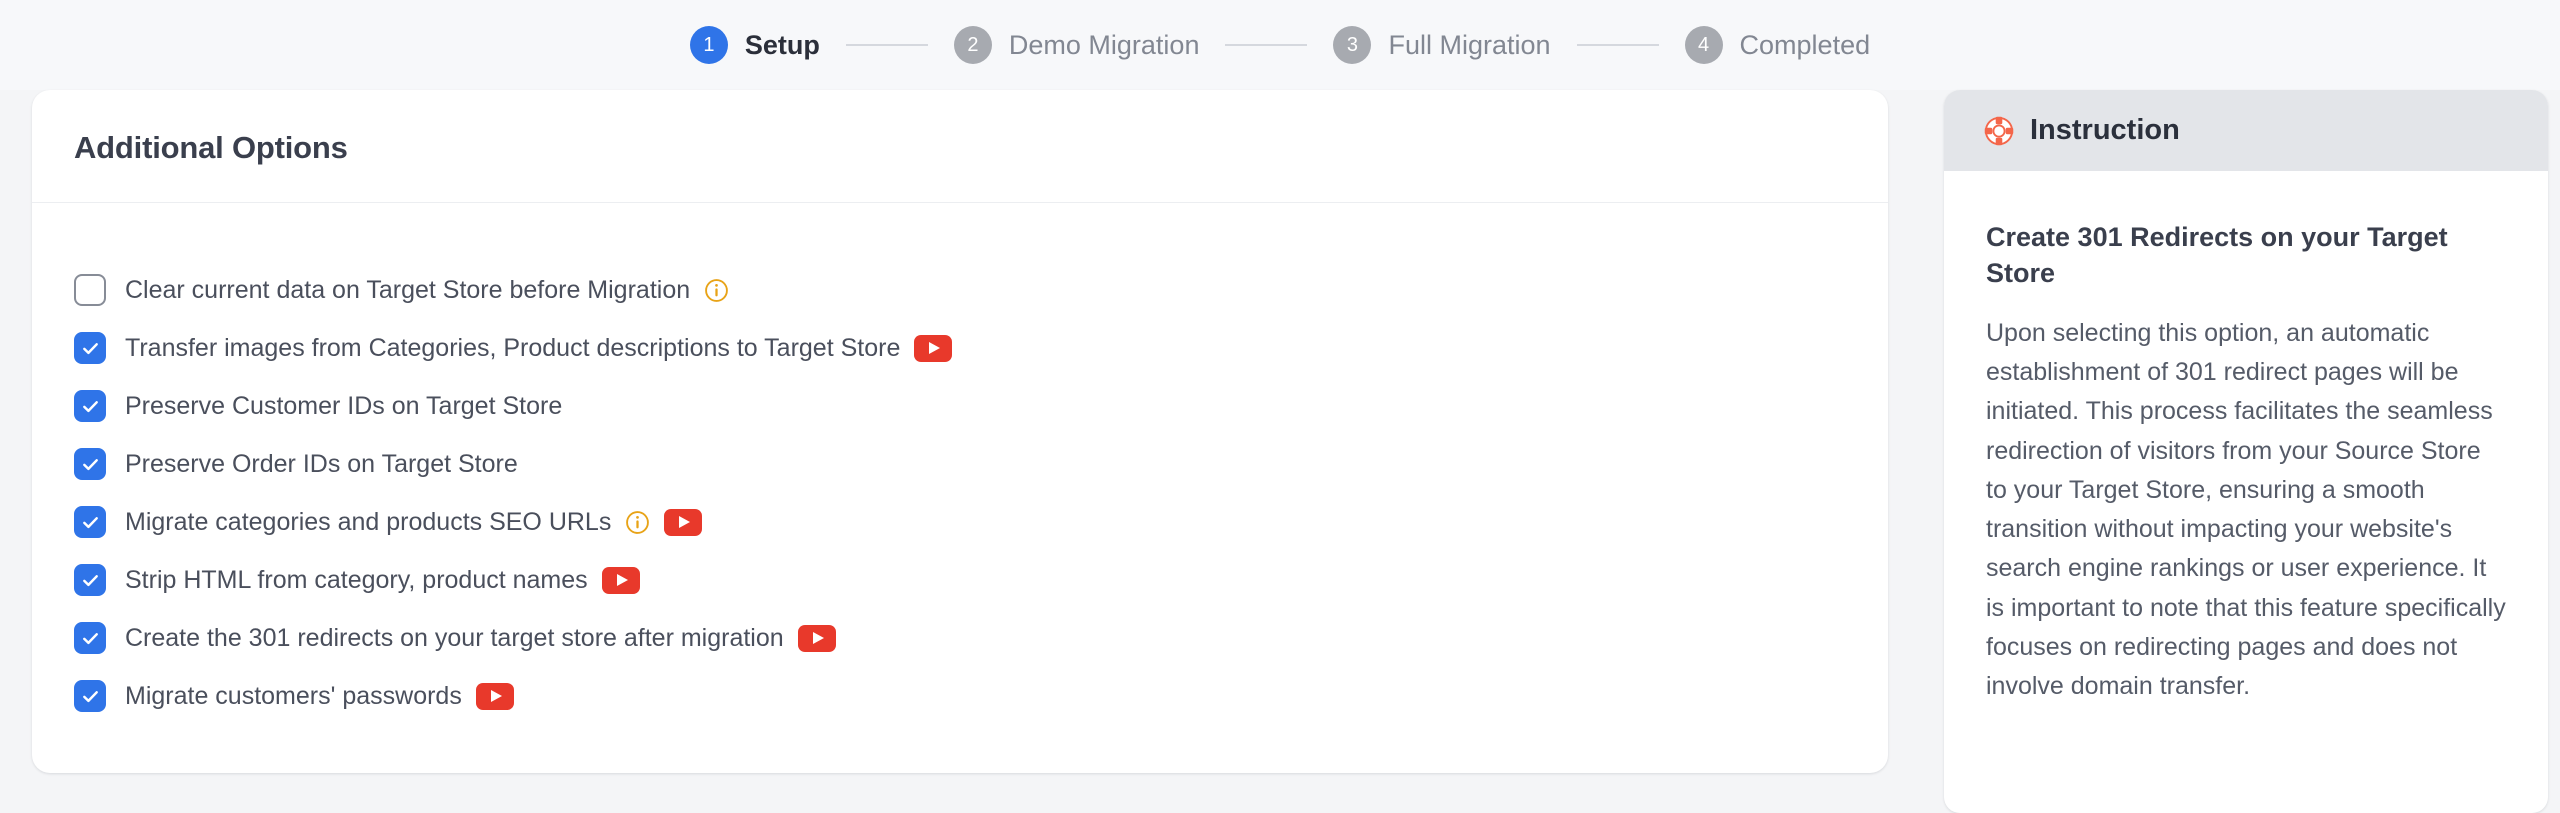 The height and width of the screenshot is (813, 2560). I want to click on stepper-step-completed: 4 Completed, so click(1777, 45).